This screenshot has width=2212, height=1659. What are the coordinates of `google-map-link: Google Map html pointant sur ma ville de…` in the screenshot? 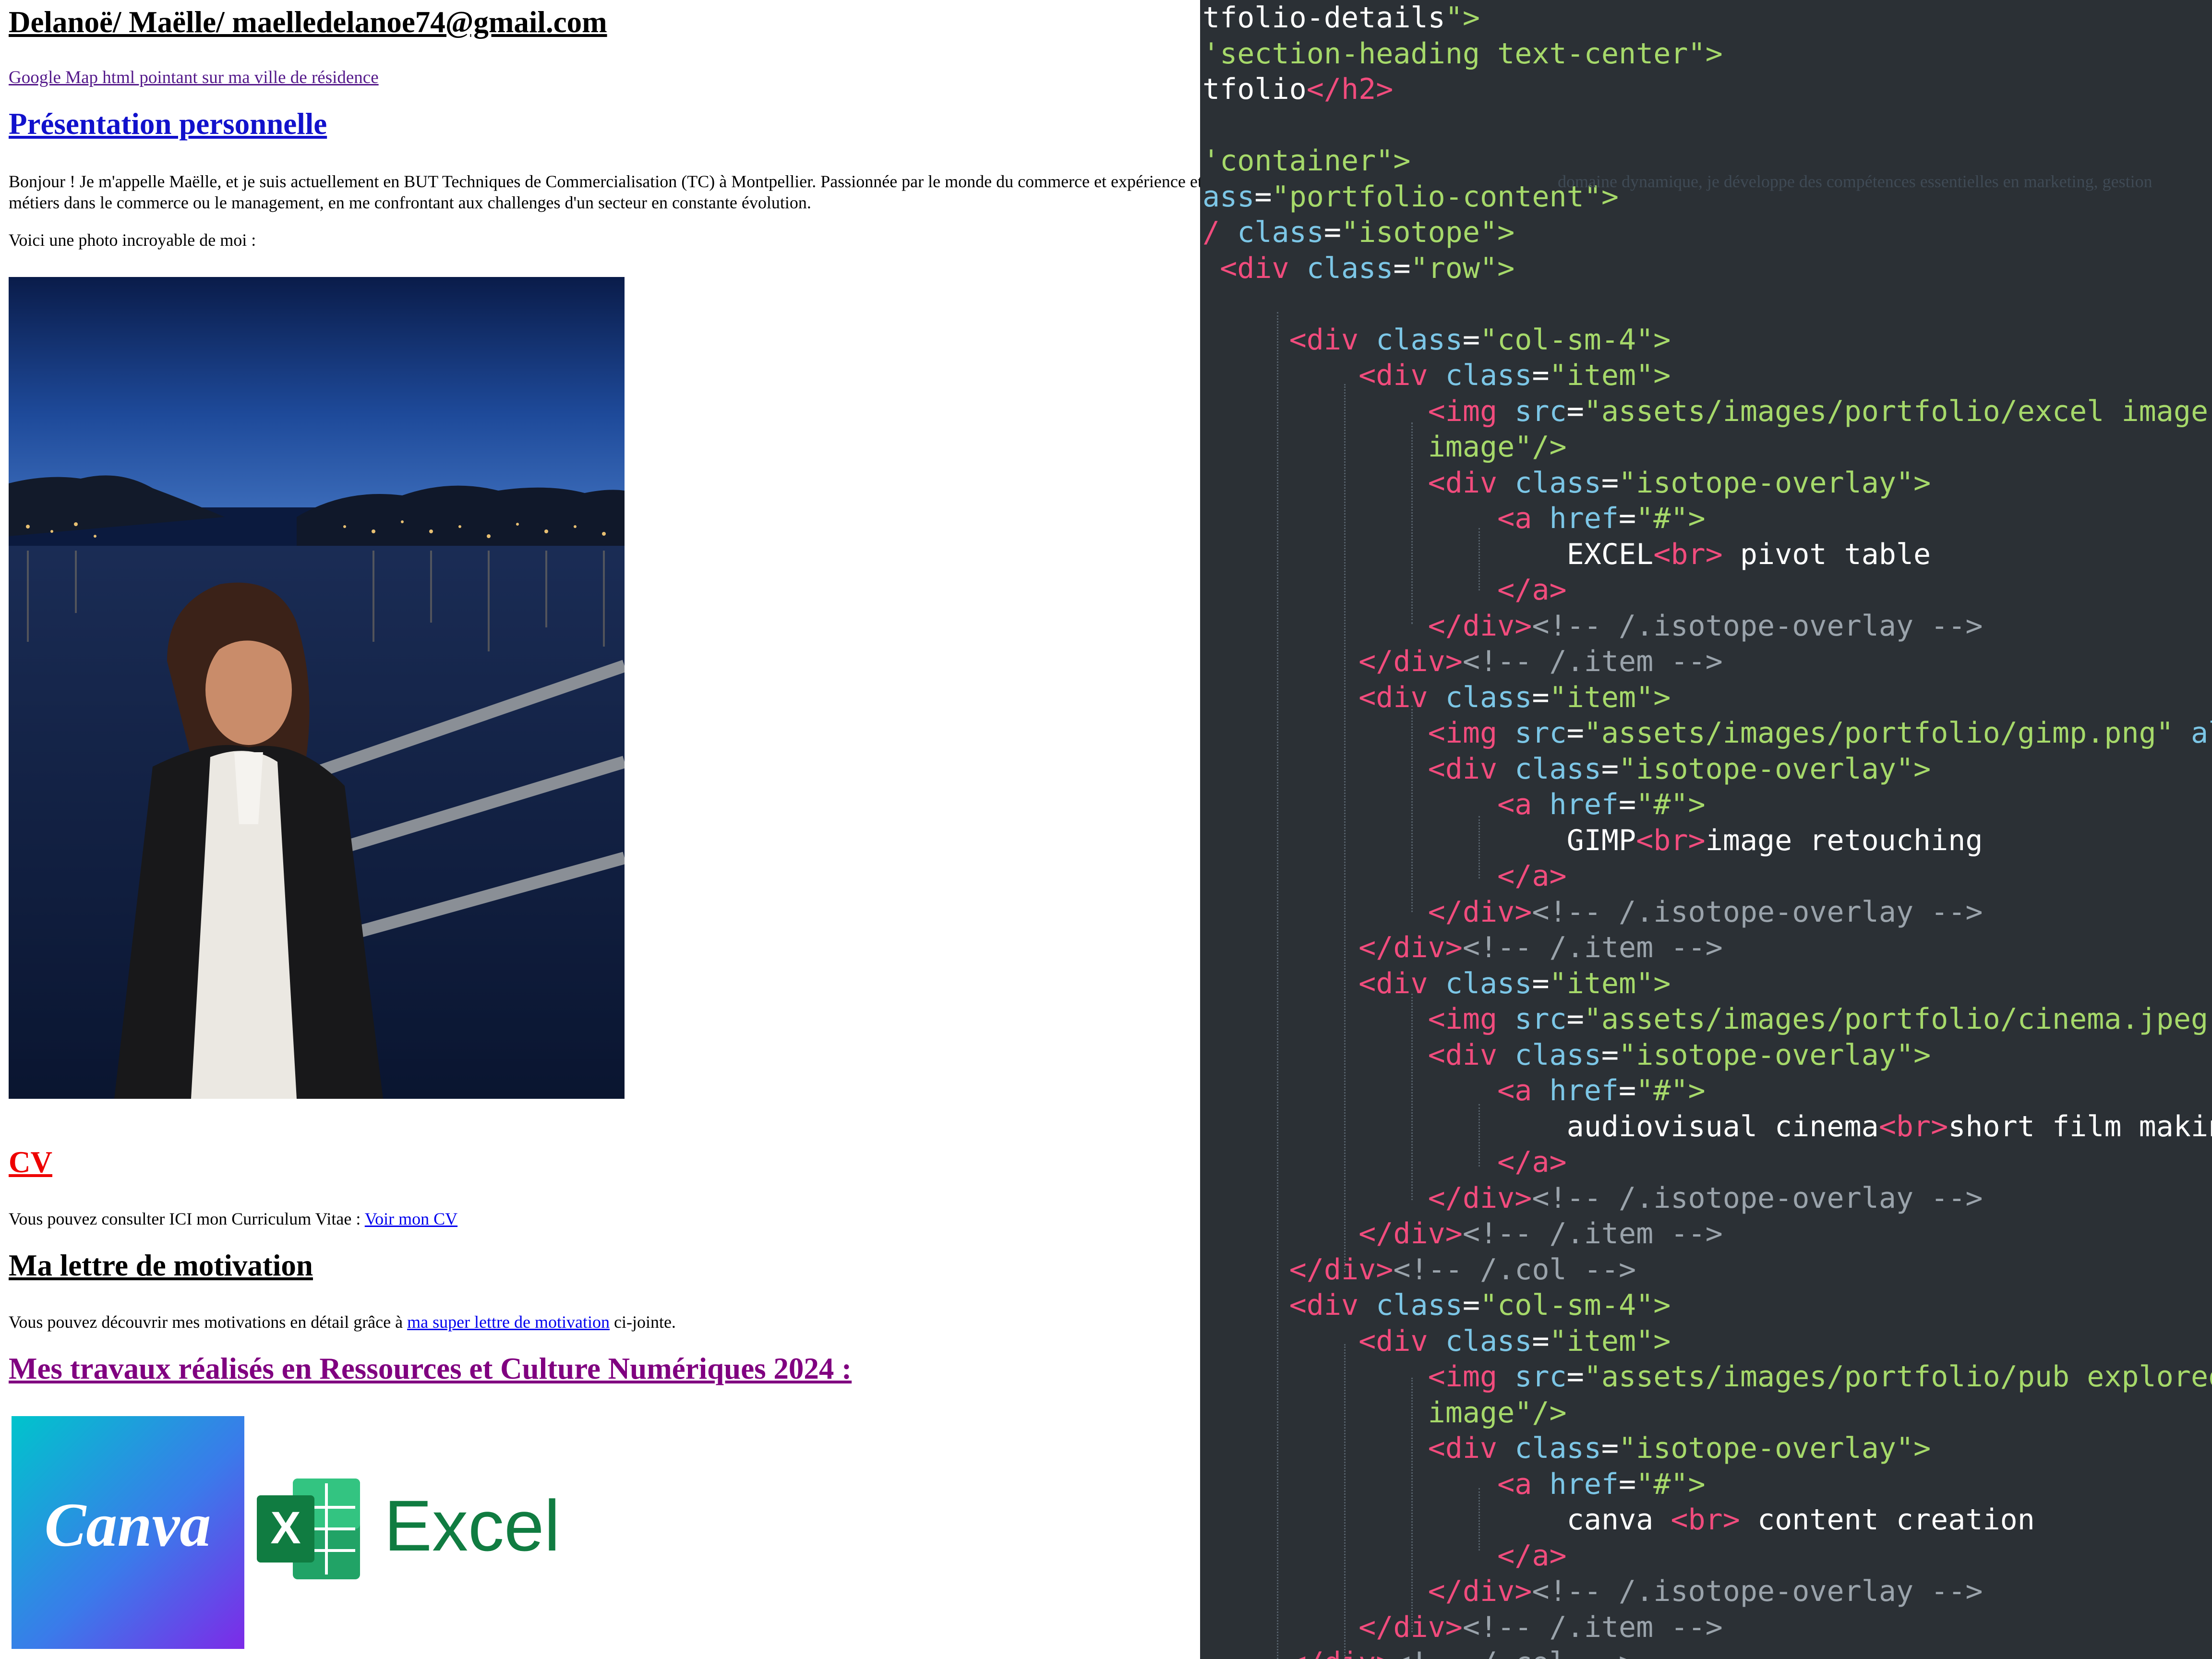 It's located at (194, 77).